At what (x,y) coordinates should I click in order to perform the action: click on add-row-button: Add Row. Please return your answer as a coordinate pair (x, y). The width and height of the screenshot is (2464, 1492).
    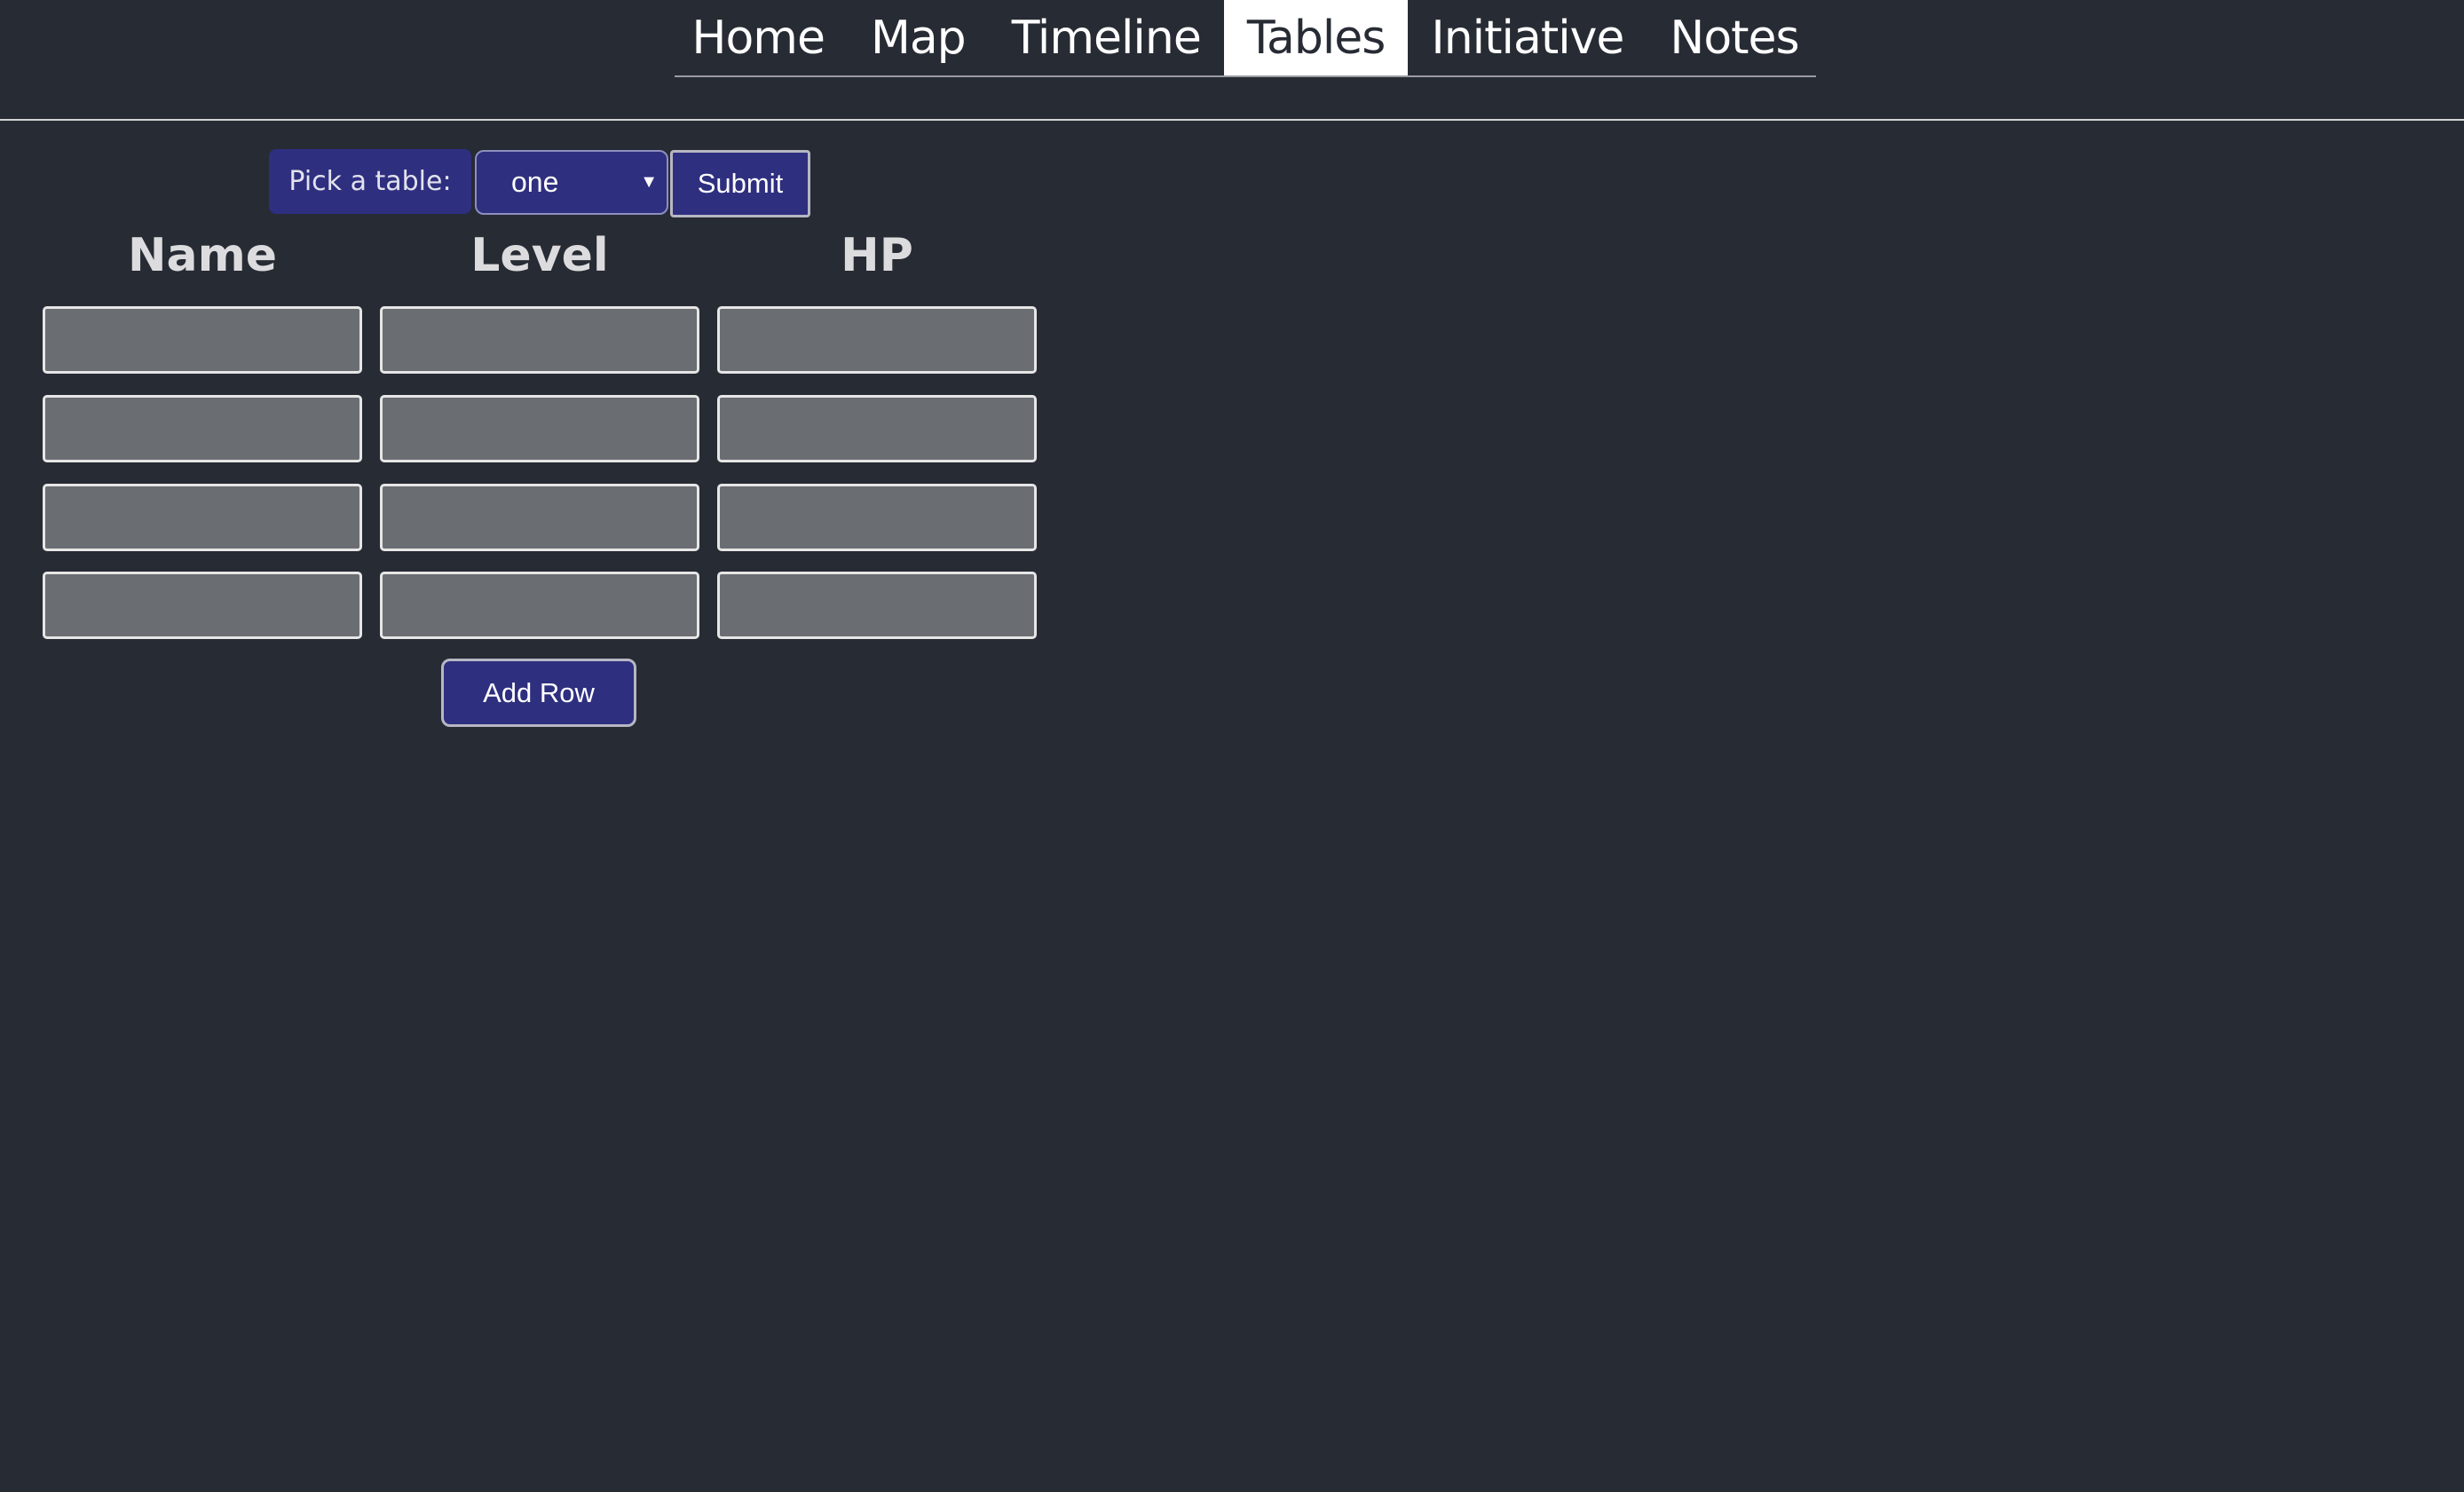
    Looking at the image, I should click on (538, 693).